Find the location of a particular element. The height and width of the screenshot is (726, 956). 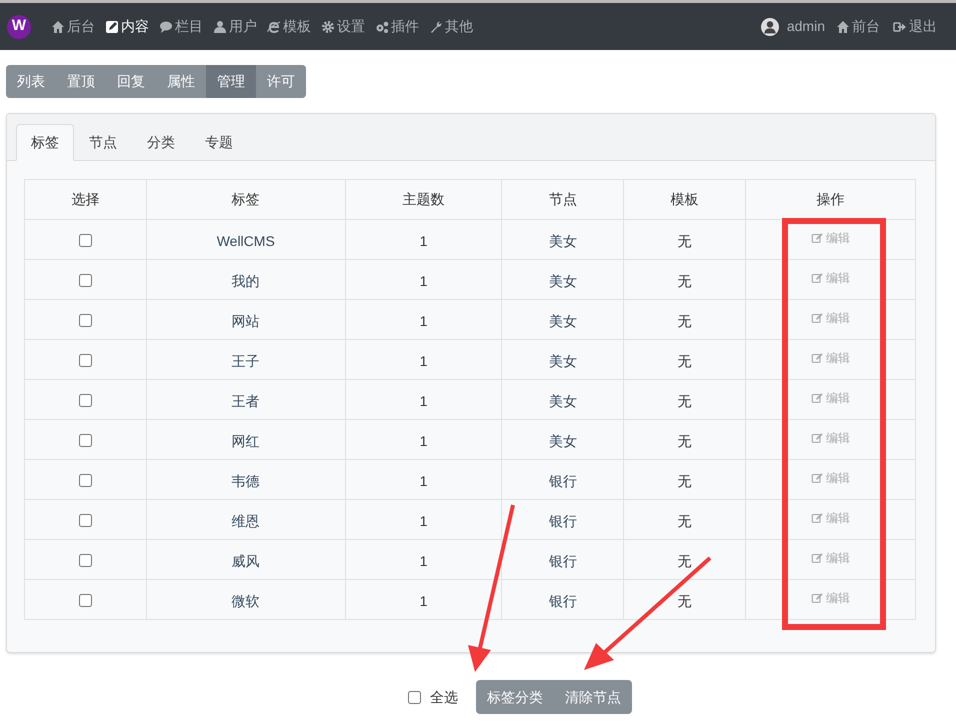

nav-link: 设置 is located at coordinates (343, 26).